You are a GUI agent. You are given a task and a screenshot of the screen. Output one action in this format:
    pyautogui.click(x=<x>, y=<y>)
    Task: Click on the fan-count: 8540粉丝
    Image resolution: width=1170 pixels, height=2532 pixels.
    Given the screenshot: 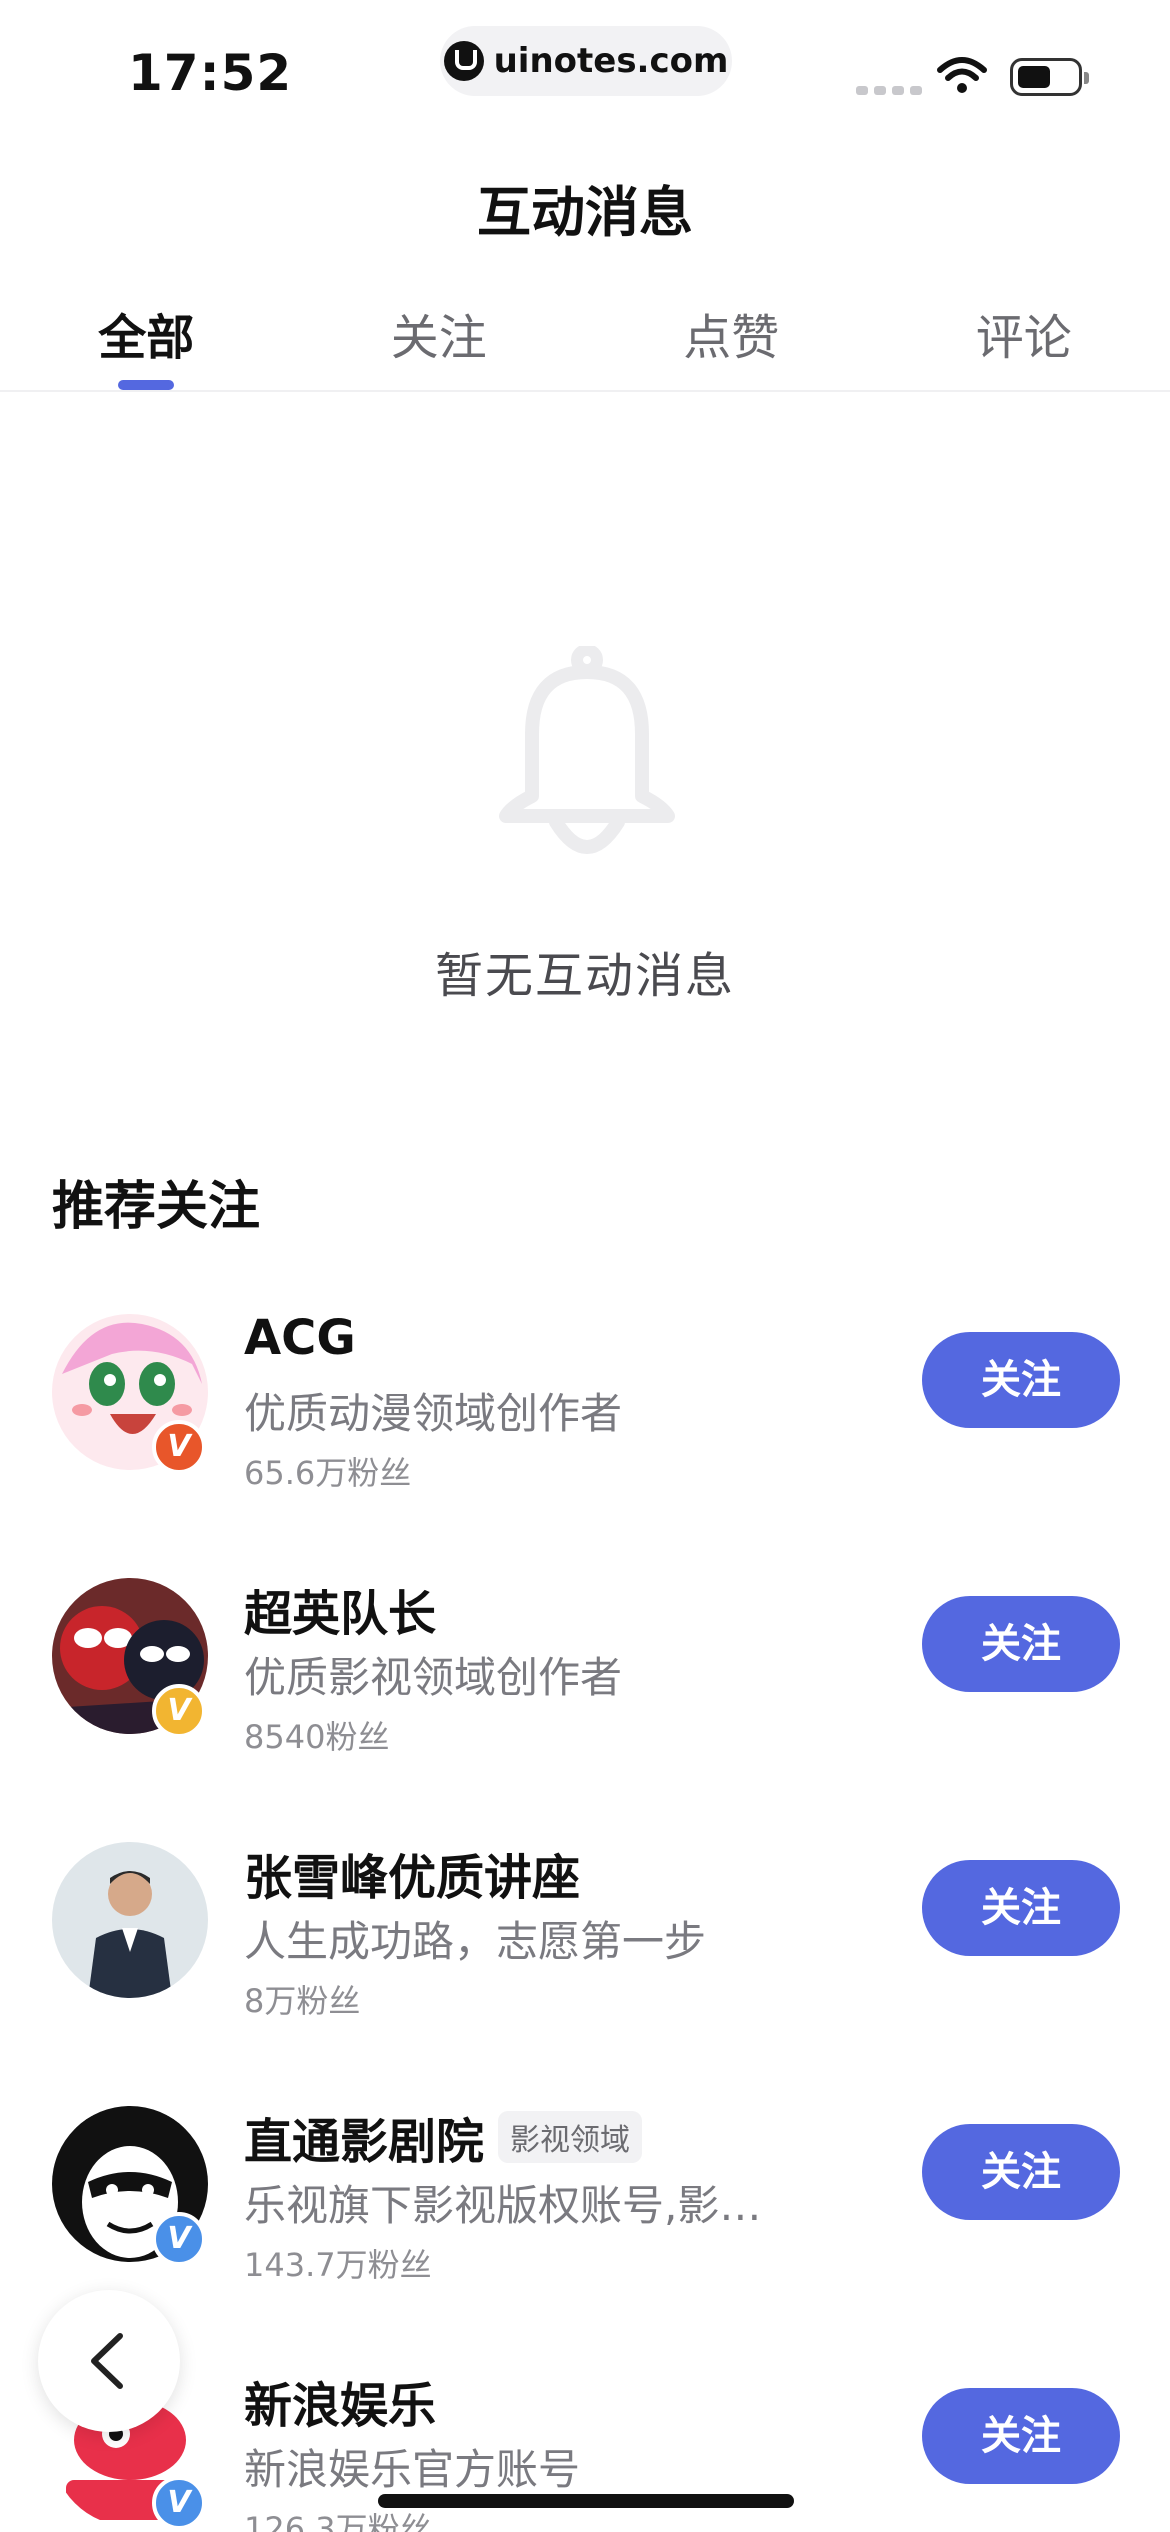 What is the action you would take?
    pyautogui.click(x=317, y=1737)
    